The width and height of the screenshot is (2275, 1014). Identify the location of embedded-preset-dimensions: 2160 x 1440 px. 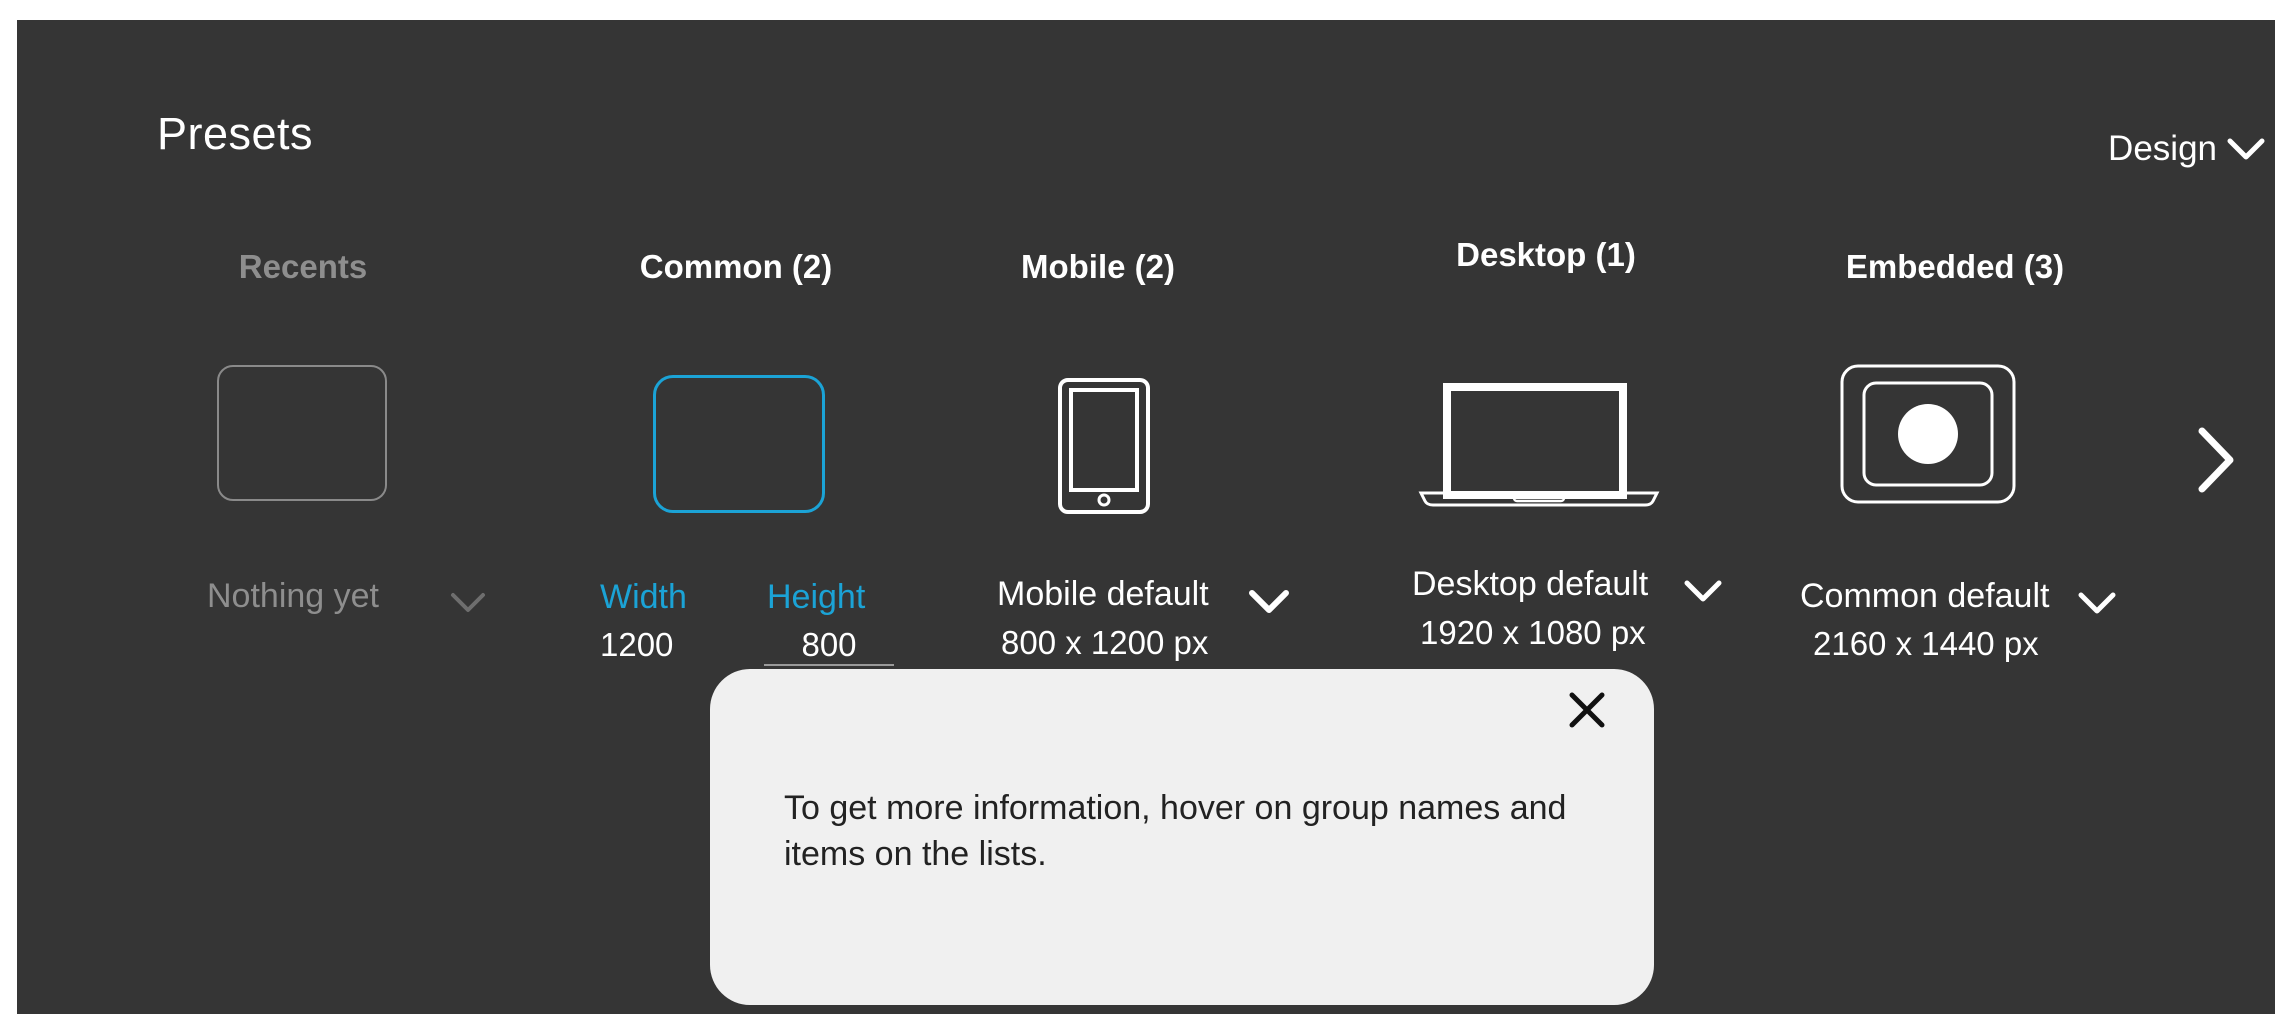
(1926, 643).